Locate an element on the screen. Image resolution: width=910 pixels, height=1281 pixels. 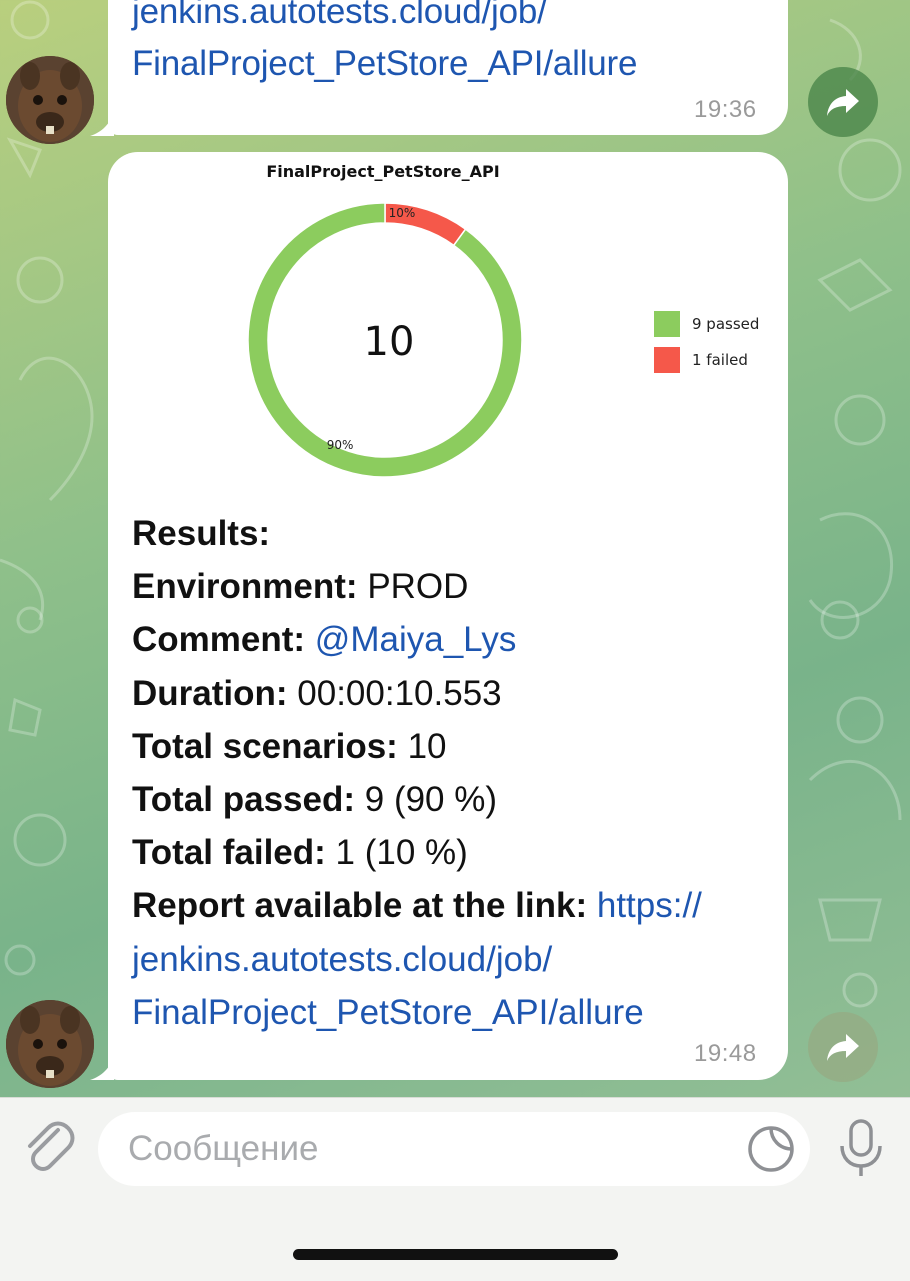
results-heading: Results: is located at coordinates (201, 533).